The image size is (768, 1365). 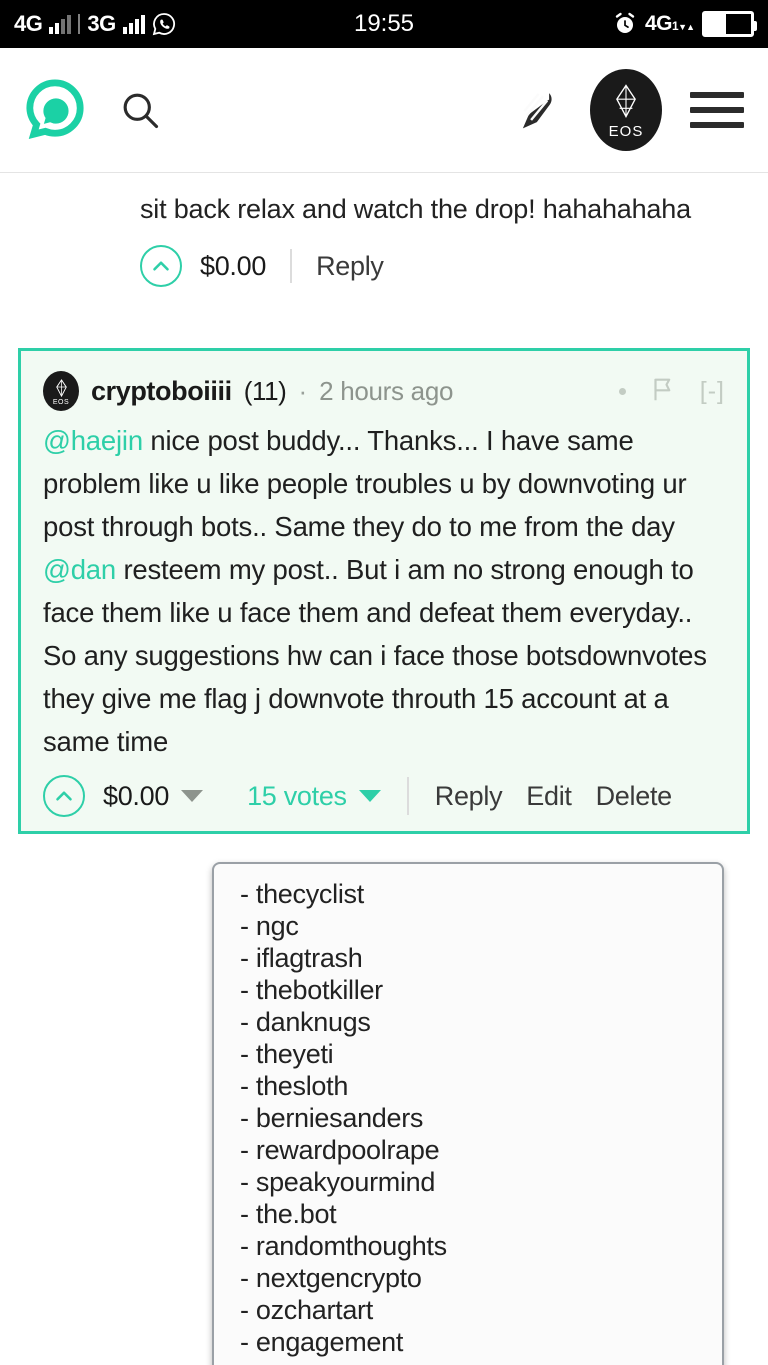 What do you see at coordinates (60, 24) in the screenshot?
I see `signal-bars-1-icon` at bounding box center [60, 24].